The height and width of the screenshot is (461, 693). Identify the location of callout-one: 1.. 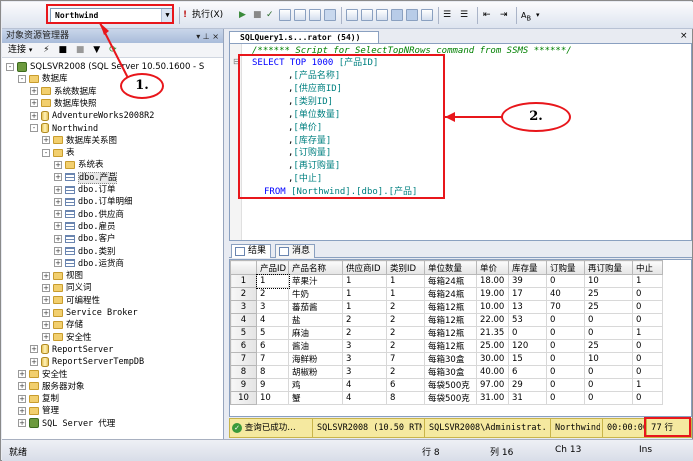
(142, 86).